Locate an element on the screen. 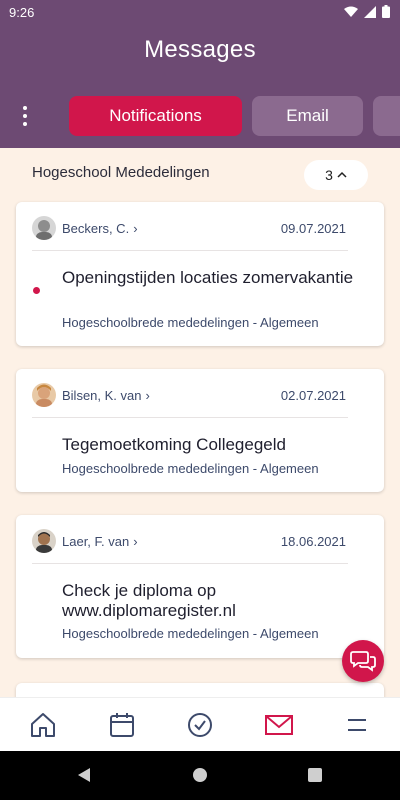 The image size is (400, 800). system-navigation is located at coordinates (200, 775).